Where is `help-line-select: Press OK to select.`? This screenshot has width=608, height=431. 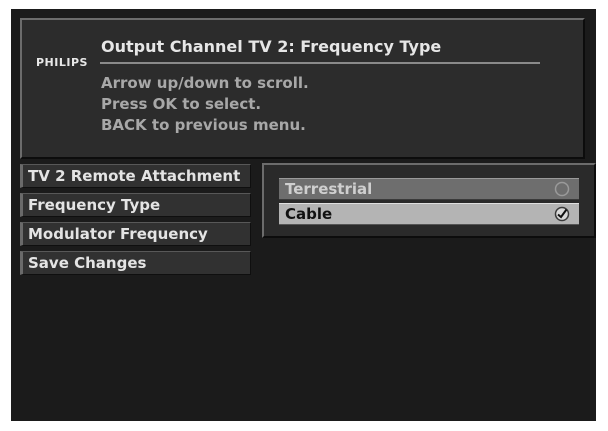 help-line-select: Press OK to select. is located at coordinates (181, 104).